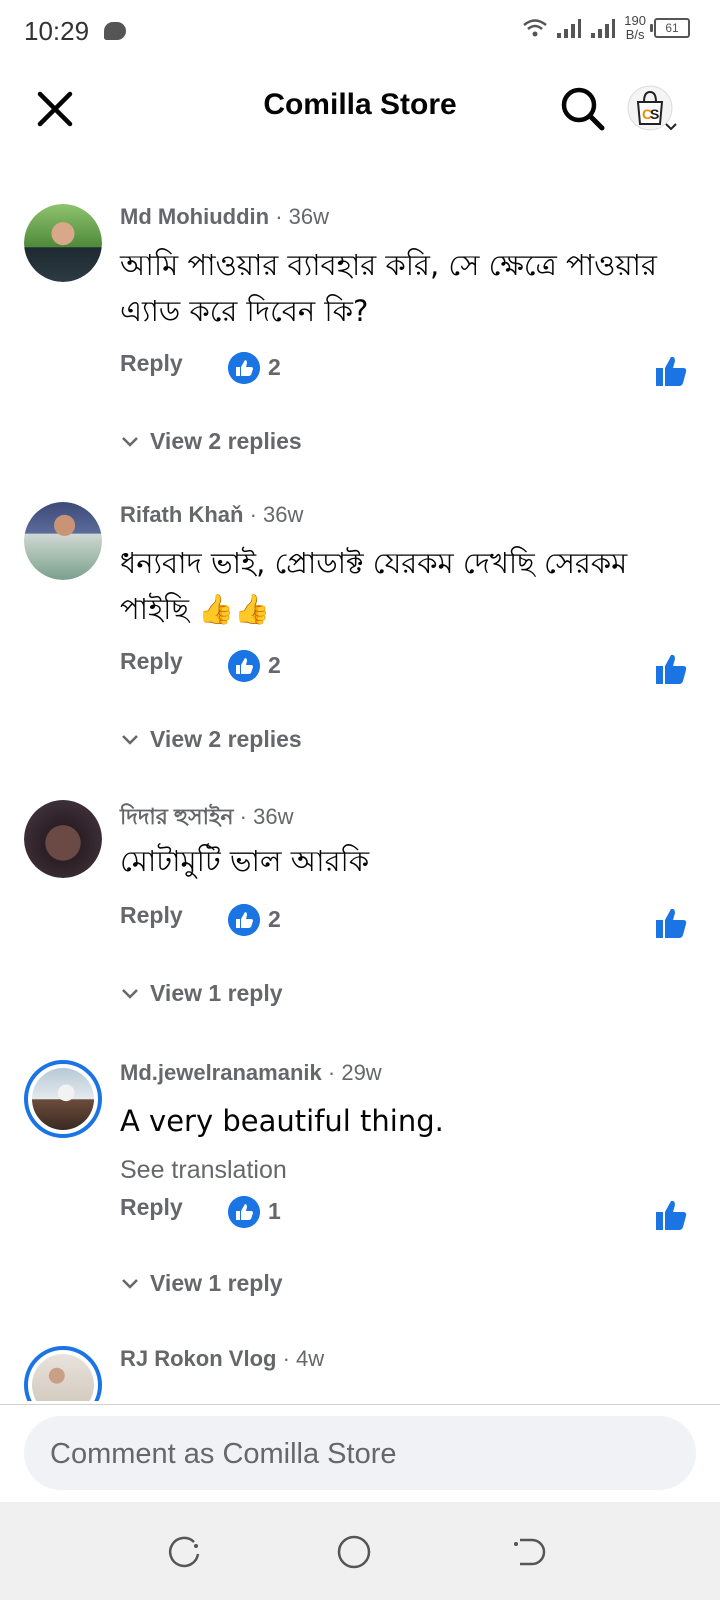 The image size is (720, 1600). I want to click on status-icons: 190 B/s 61, so click(606, 28).